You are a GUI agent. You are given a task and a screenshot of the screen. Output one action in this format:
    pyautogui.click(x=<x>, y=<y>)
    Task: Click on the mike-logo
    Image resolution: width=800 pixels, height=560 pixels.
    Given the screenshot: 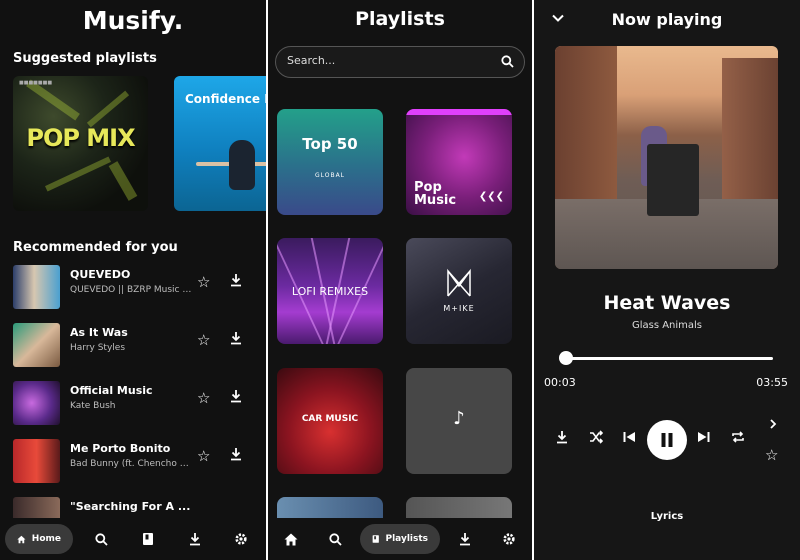 What is the action you would take?
    pyautogui.click(x=459, y=282)
    